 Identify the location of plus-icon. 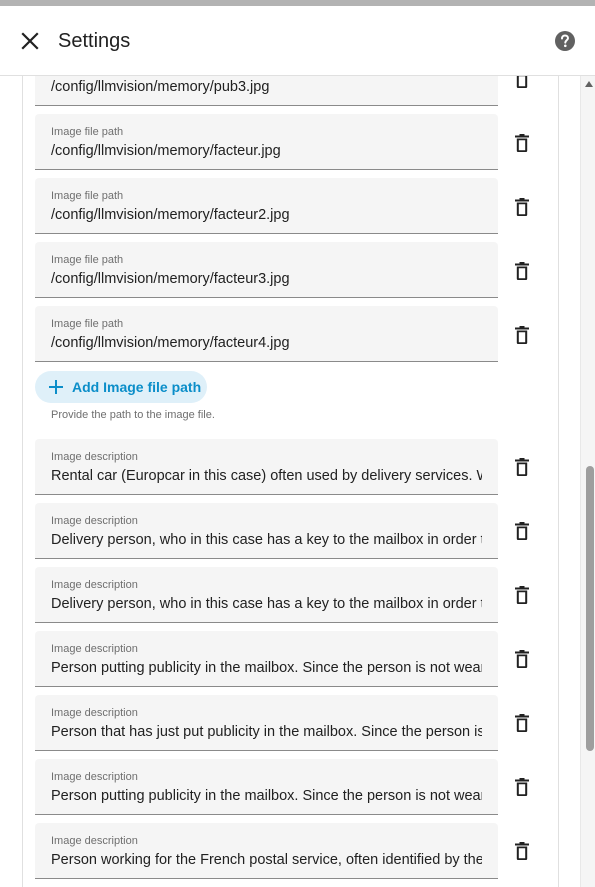
(56, 387).